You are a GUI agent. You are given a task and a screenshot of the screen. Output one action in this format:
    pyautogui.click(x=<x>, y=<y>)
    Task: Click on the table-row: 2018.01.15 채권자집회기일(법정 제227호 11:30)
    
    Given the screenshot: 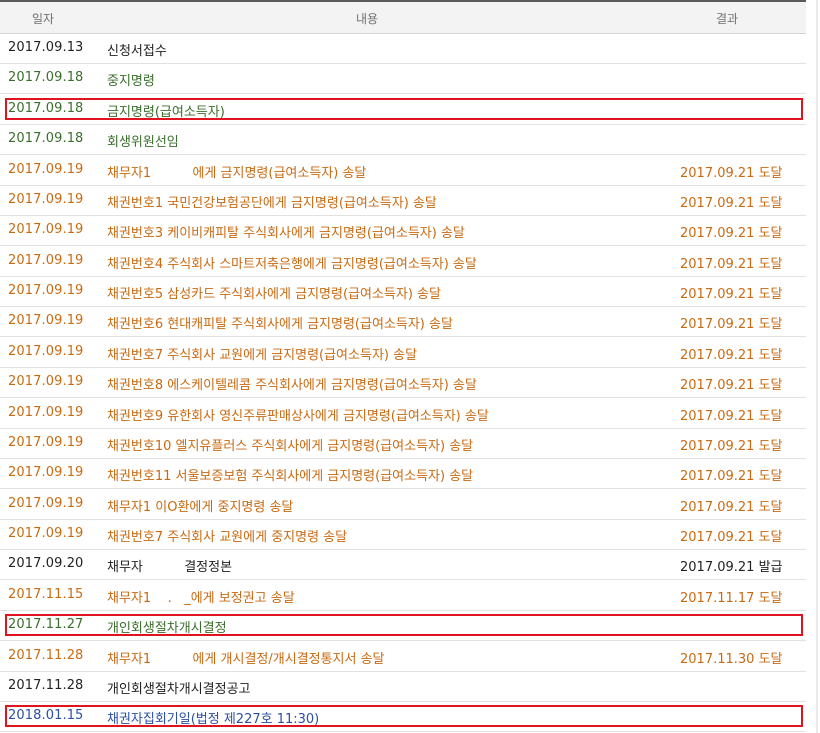 What is the action you would take?
    pyautogui.click(x=403, y=716)
    